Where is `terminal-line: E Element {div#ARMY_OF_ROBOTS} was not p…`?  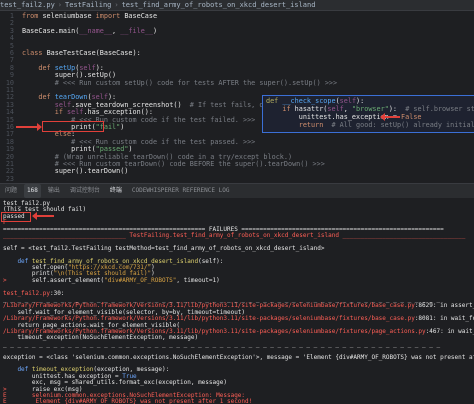
terminal-line: E Element {div#ARMY_OF_ROBOTS} was not p… is located at coordinates (127, 401).